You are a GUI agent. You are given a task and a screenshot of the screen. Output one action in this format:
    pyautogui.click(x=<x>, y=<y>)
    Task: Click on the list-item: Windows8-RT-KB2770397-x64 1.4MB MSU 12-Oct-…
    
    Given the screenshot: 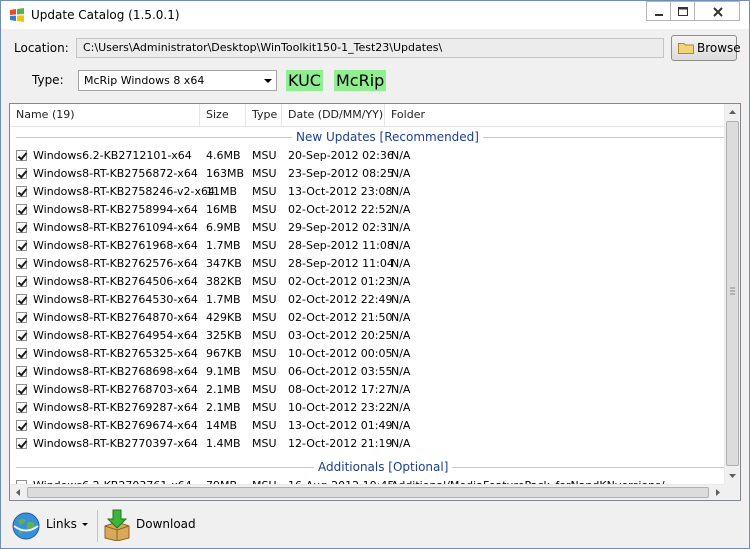 What is the action you would take?
    pyautogui.click(x=368, y=444)
    